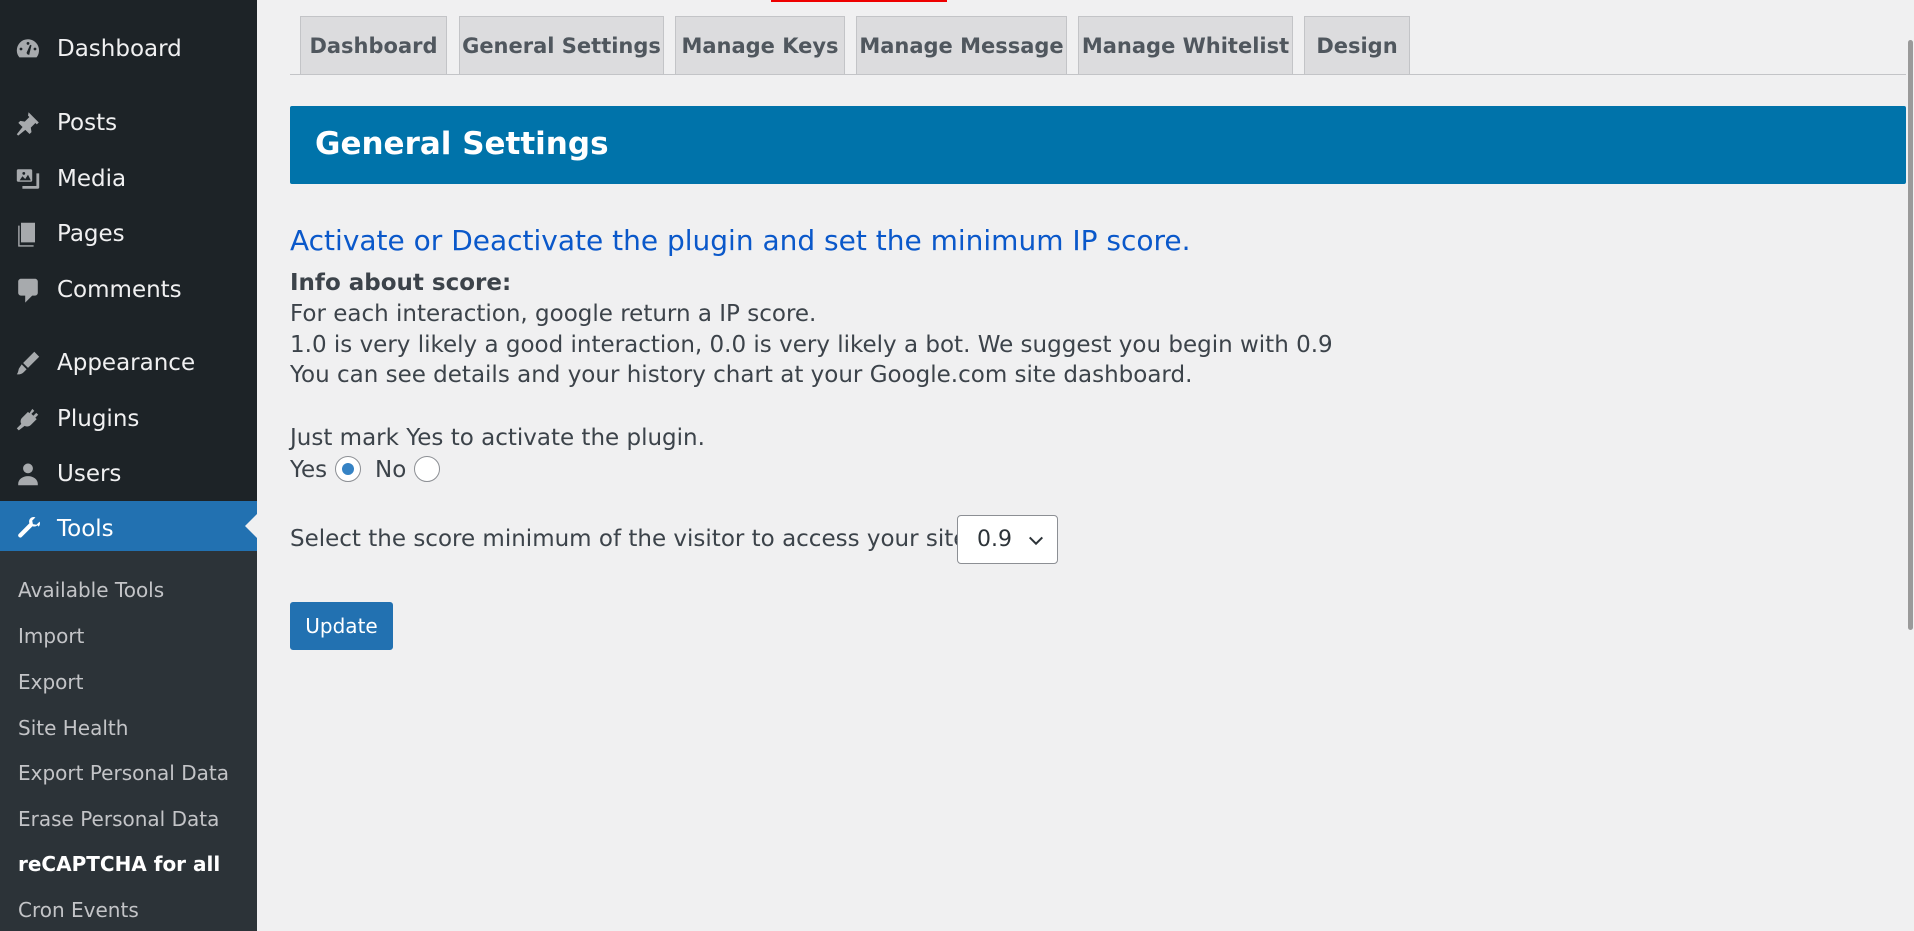  What do you see at coordinates (391, 470) in the screenshot?
I see `no-label: No` at bounding box center [391, 470].